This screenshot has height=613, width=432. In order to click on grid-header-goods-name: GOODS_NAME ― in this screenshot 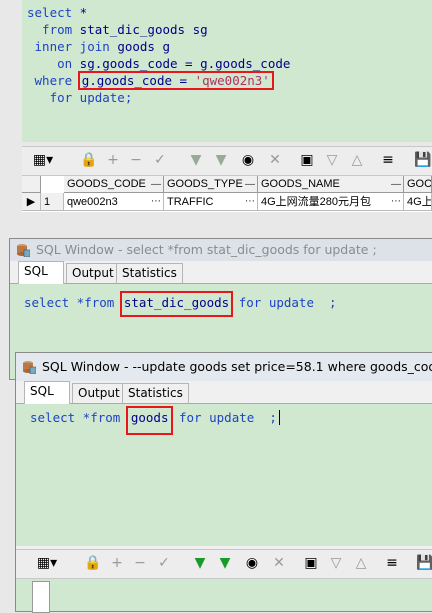, I will do `click(331, 184)`.